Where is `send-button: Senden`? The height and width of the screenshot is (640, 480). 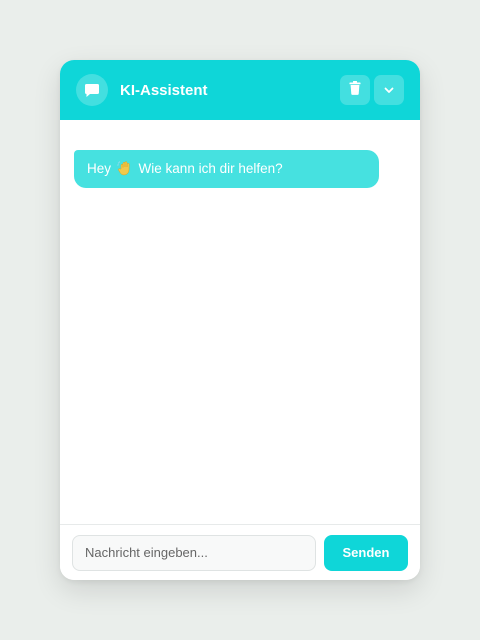 send-button: Senden is located at coordinates (366, 552).